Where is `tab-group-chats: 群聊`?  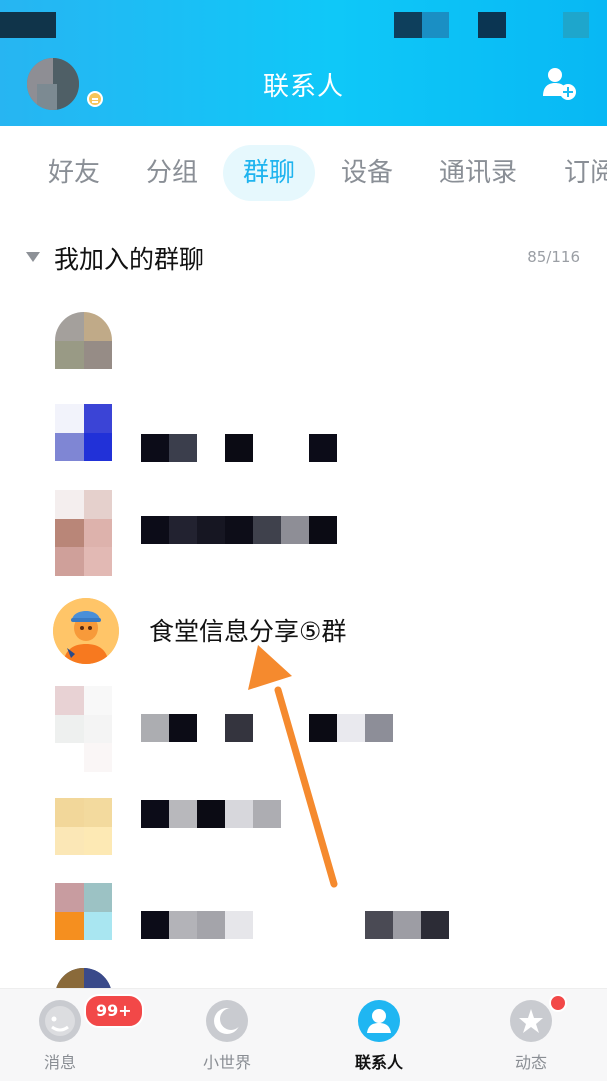
tab-group-chats: 群聊 is located at coordinates (269, 173).